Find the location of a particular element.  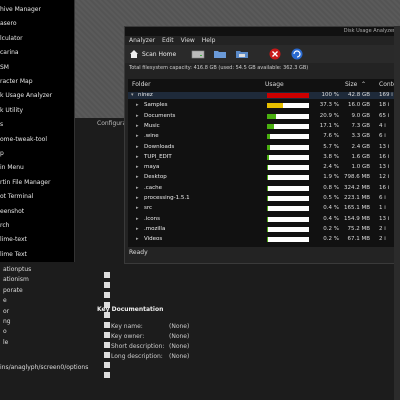

folder-size: 154.9 MB is located at coordinates (356, 218).